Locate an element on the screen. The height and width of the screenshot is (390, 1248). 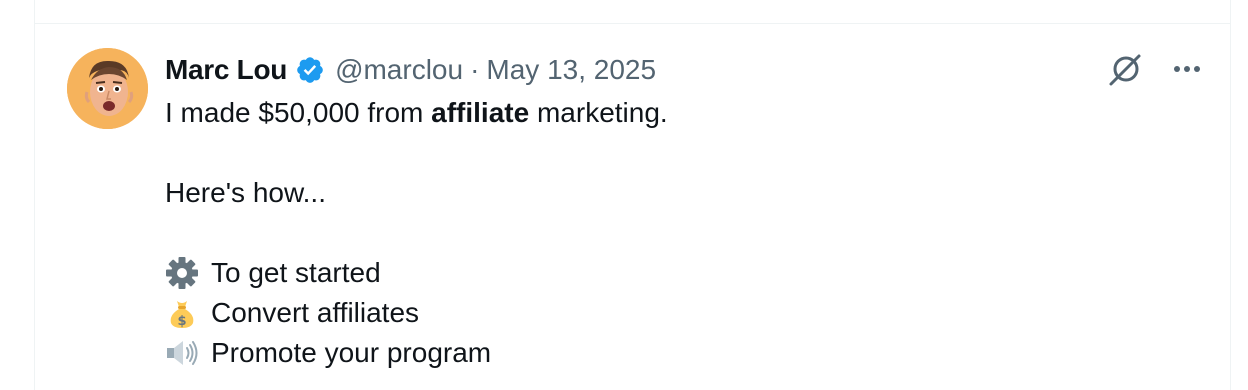
avatar is located at coordinates (107, 88).